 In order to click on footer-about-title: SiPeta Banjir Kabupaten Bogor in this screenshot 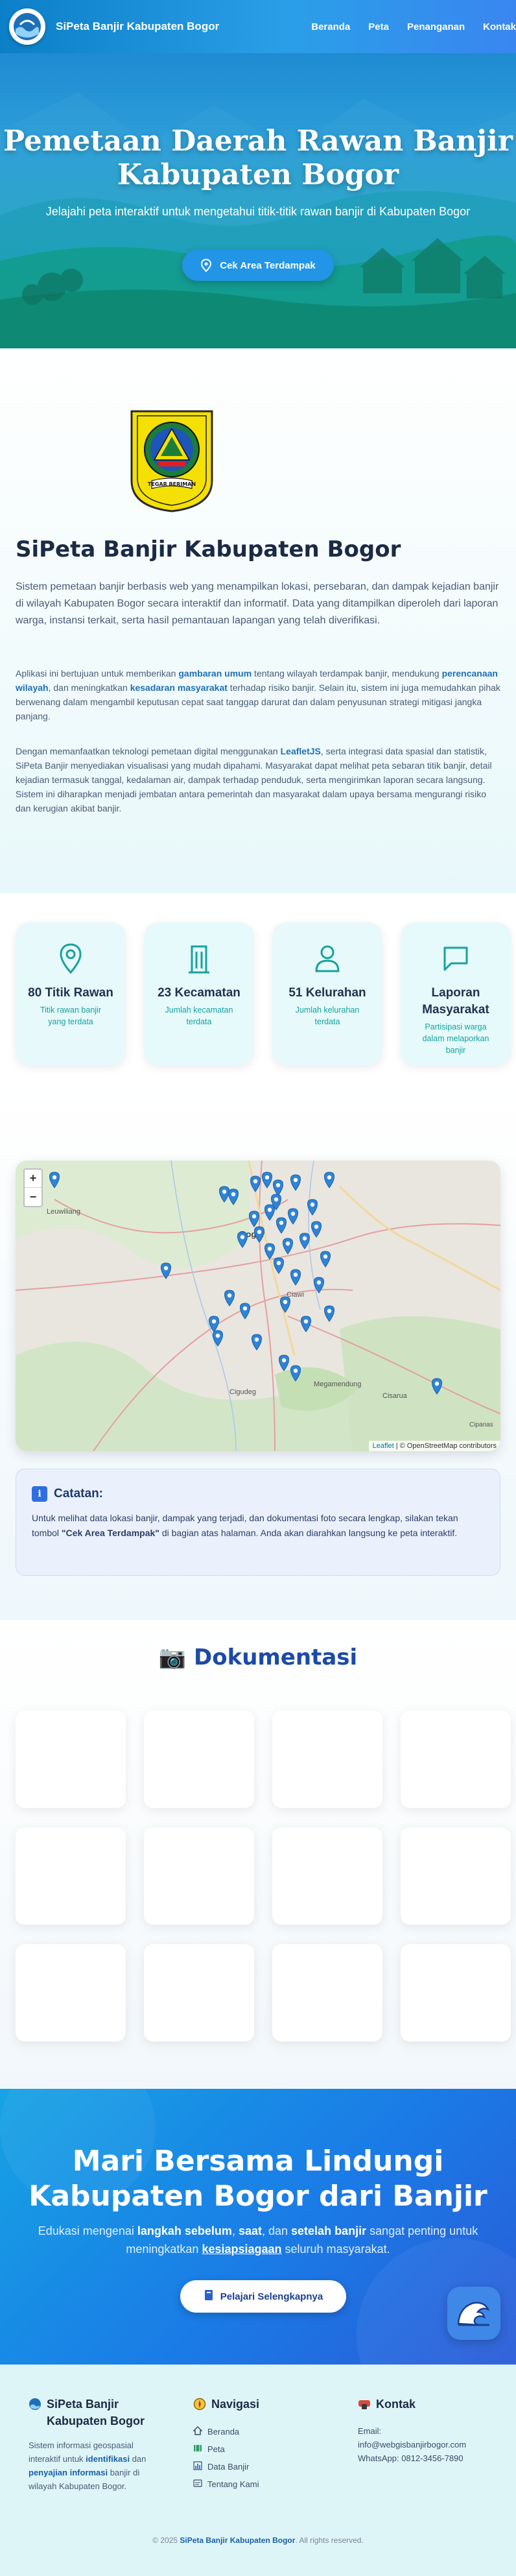, I will do `click(96, 2412)`.